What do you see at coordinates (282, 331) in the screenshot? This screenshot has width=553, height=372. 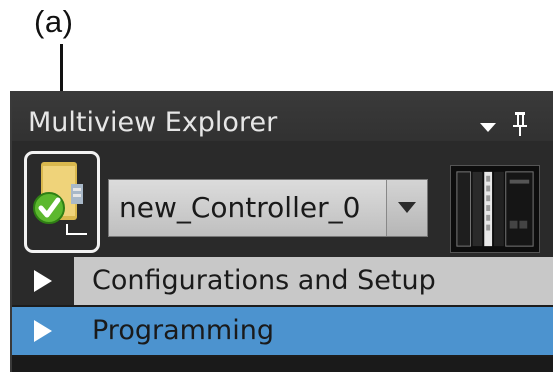 I see `tree-item-programming: Programming` at bounding box center [282, 331].